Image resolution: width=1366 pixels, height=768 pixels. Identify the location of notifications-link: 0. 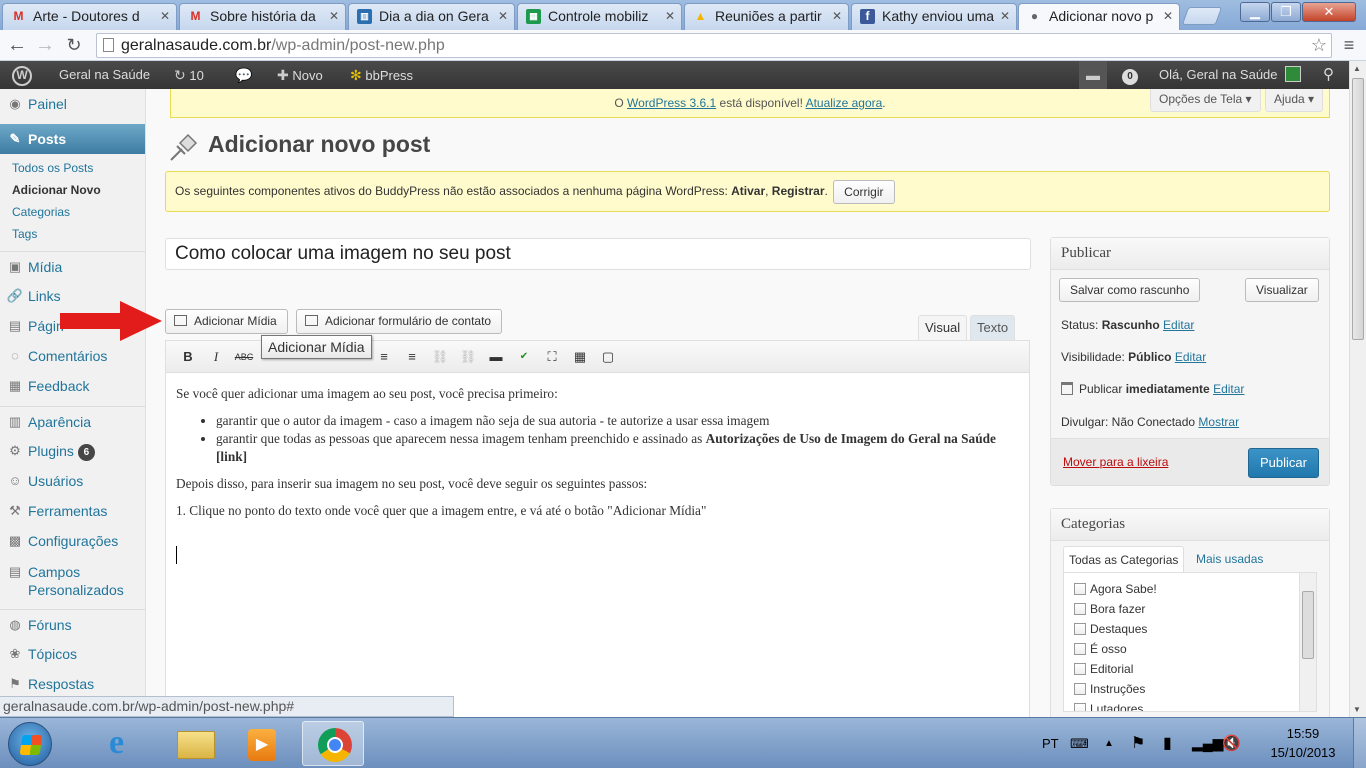
(1130, 75).